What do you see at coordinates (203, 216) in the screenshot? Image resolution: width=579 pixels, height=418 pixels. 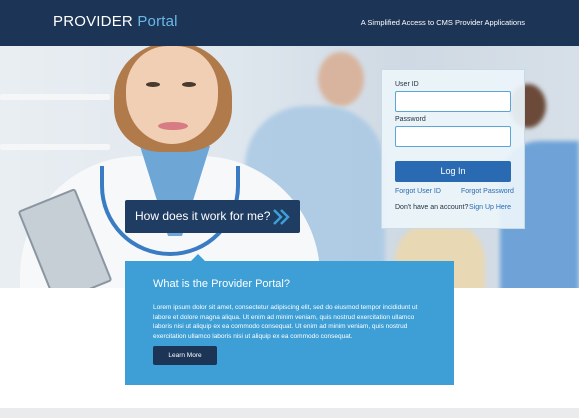 I see `how-it-works-label: How does it work for me?` at bounding box center [203, 216].